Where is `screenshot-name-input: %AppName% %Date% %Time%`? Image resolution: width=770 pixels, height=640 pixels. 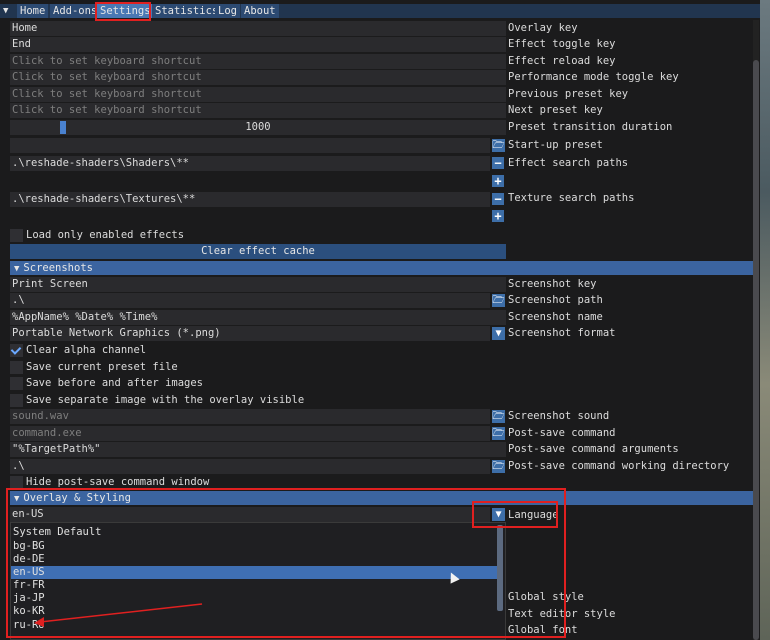
screenshot-name-input: %AppName% %Date% %Time% is located at coordinates (258, 317).